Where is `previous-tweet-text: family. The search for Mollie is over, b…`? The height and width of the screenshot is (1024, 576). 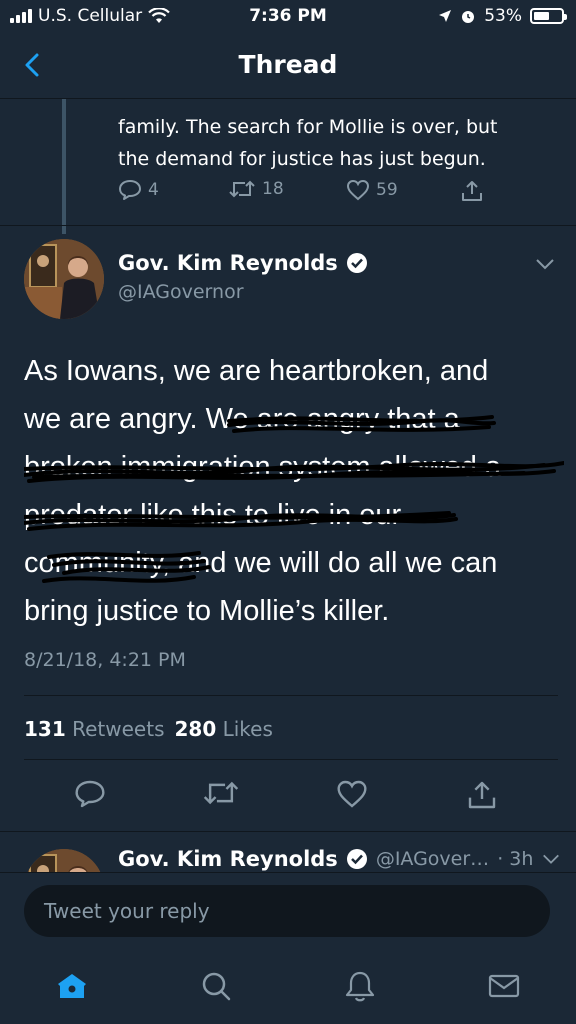 previous-tweet-text: family. The search for Mollie is over, b… is located at coordinates (338, 137).